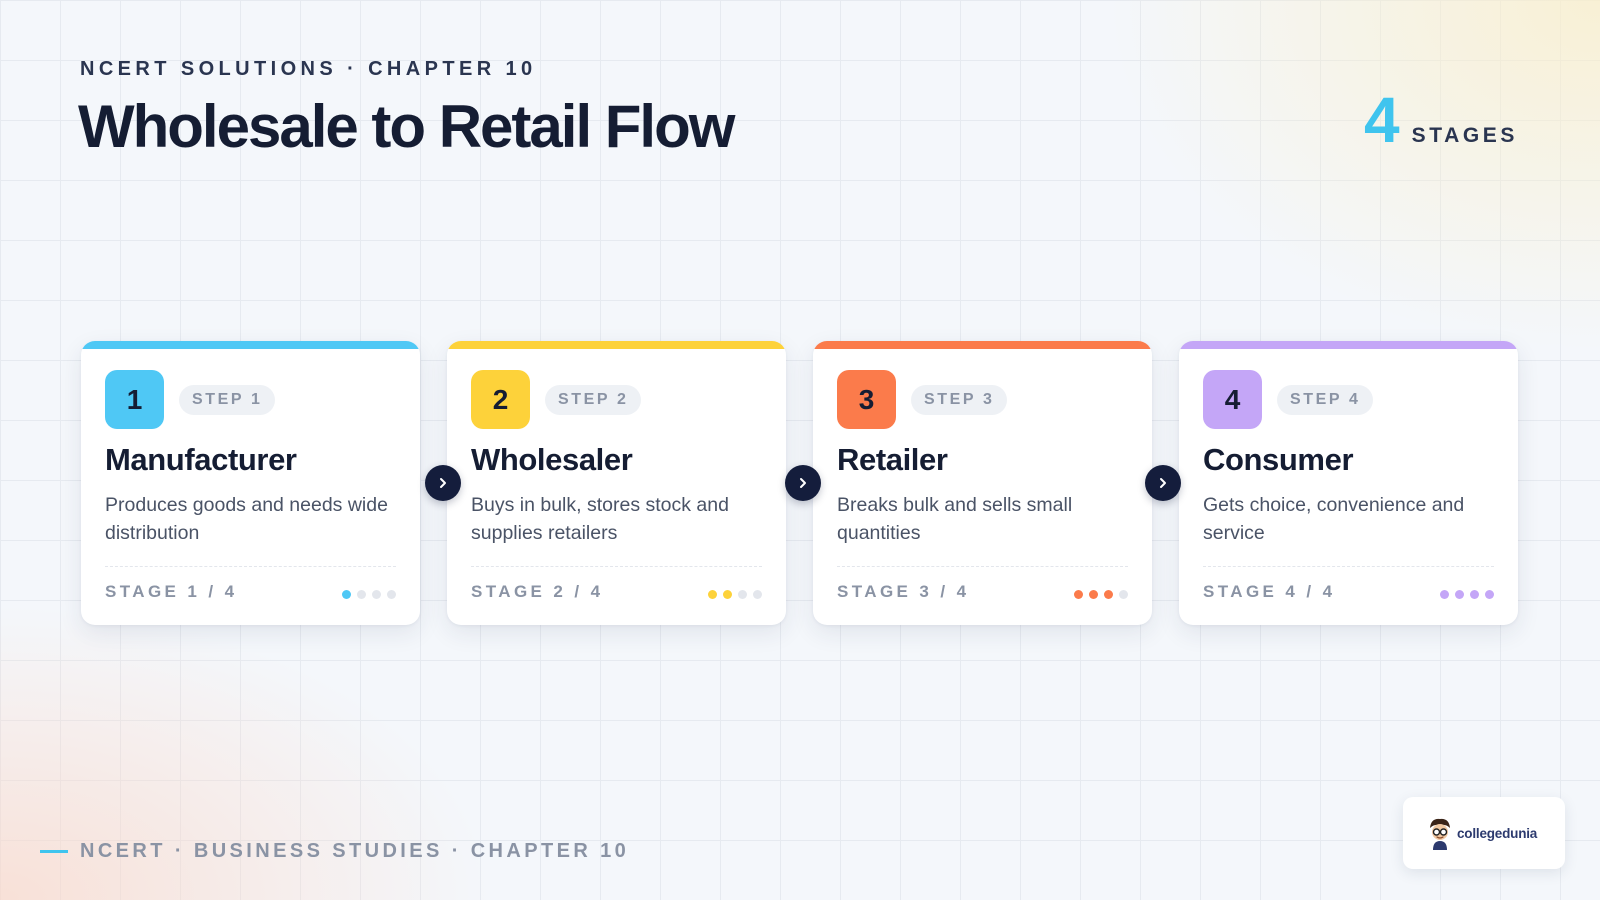  Describe the element at coordinates (1497, 833) in the screenshot. I see `logo-text: collegedunia` at that location.